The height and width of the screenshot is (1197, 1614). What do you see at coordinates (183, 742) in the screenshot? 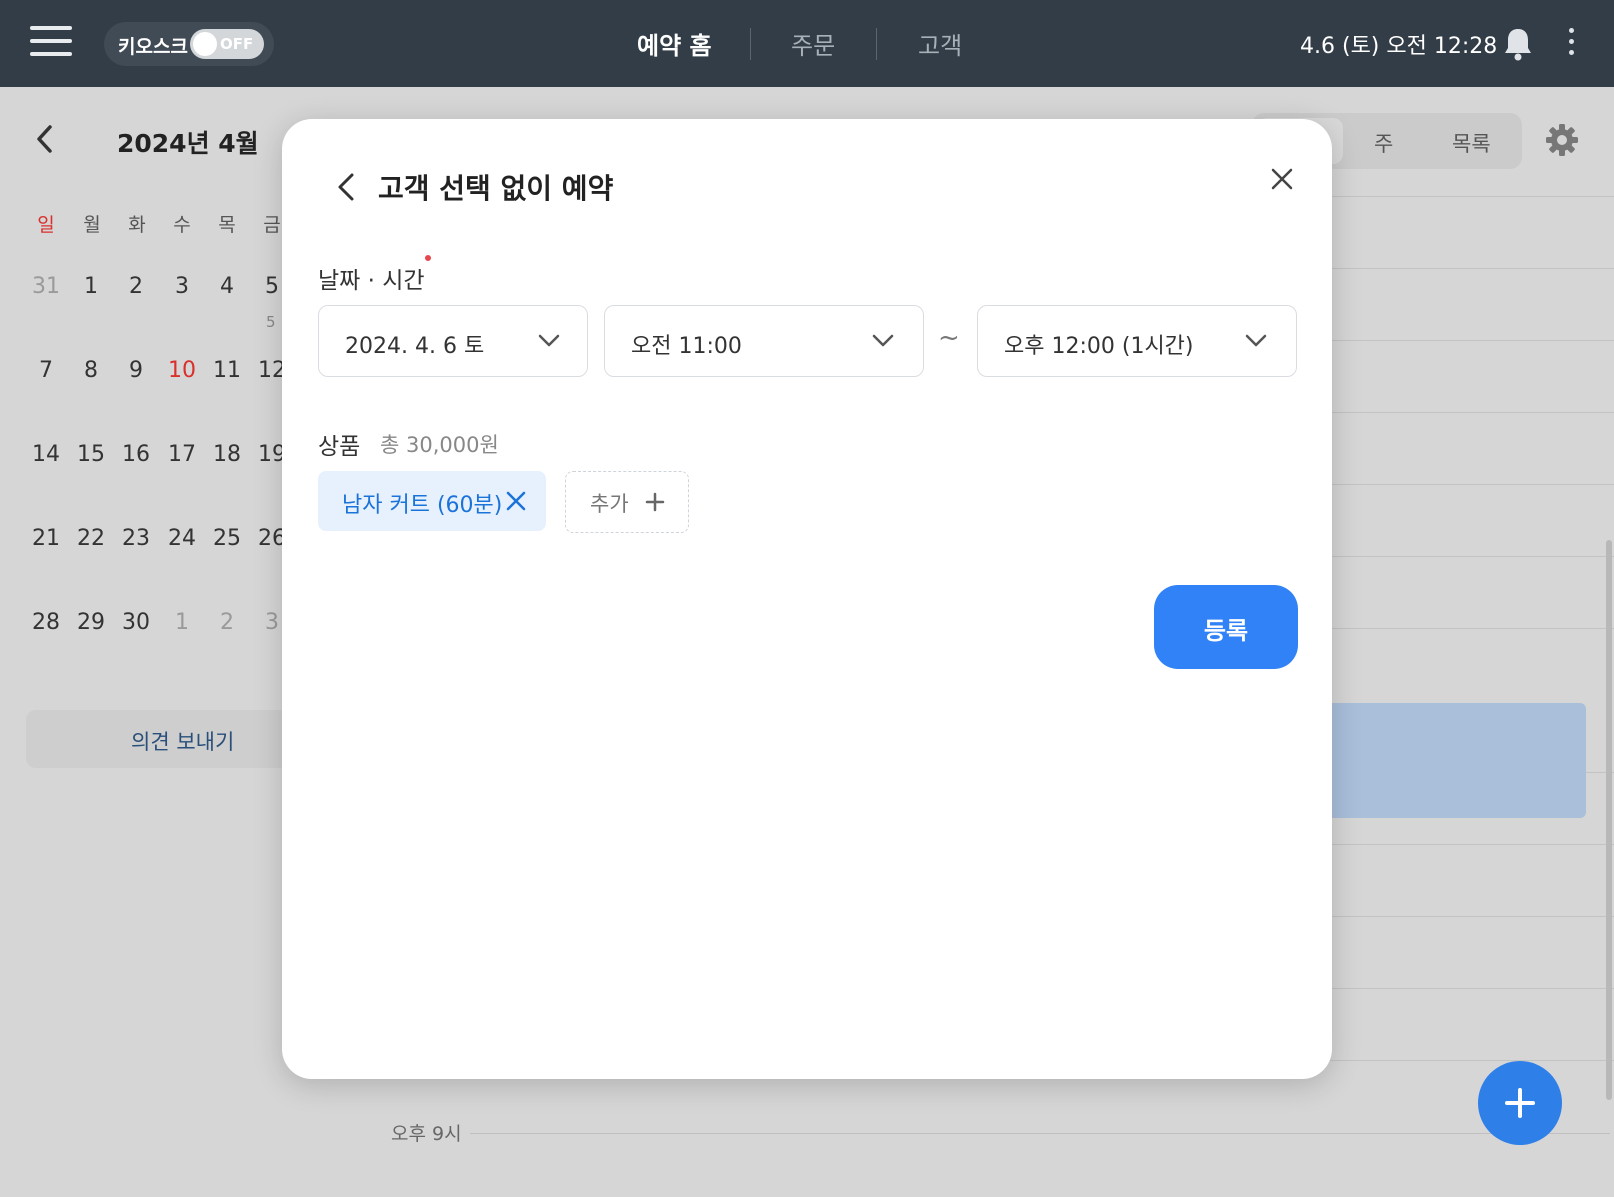
I see `feedback-label: 의견 보내기` at bounding box center [183, 742].